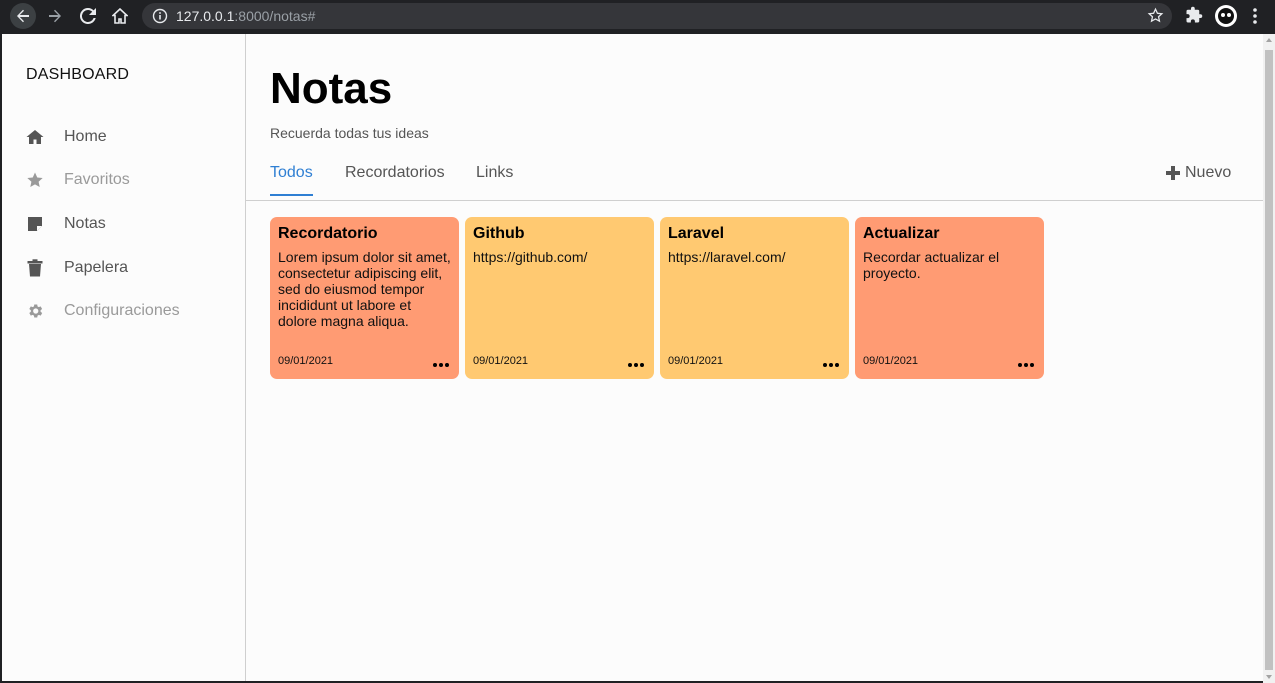 Image resolution: width=1275 pixels, height=683 pixels. Describe the element at coordinates (559, 298) in the screenshot. I see `note-card: Github https://github.com/ 09/01/2021` at that location.